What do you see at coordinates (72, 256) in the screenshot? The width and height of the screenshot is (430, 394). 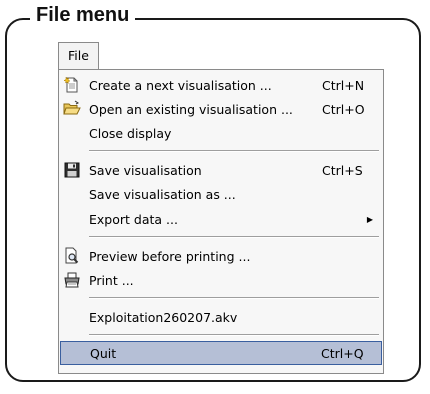 I see `print-preview-icon` at bounding box center [72, 256].